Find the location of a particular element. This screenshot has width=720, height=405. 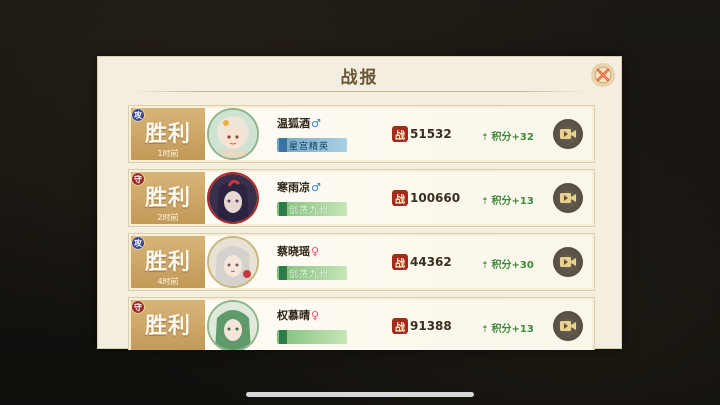

power-value: 91388 is located at coordinates (431, 326).